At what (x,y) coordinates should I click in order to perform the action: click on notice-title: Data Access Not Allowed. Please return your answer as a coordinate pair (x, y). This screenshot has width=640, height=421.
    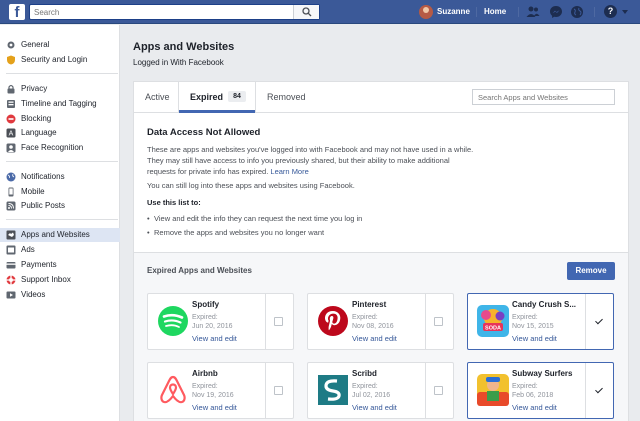
    Looking at the image, I should click on (204, 132).